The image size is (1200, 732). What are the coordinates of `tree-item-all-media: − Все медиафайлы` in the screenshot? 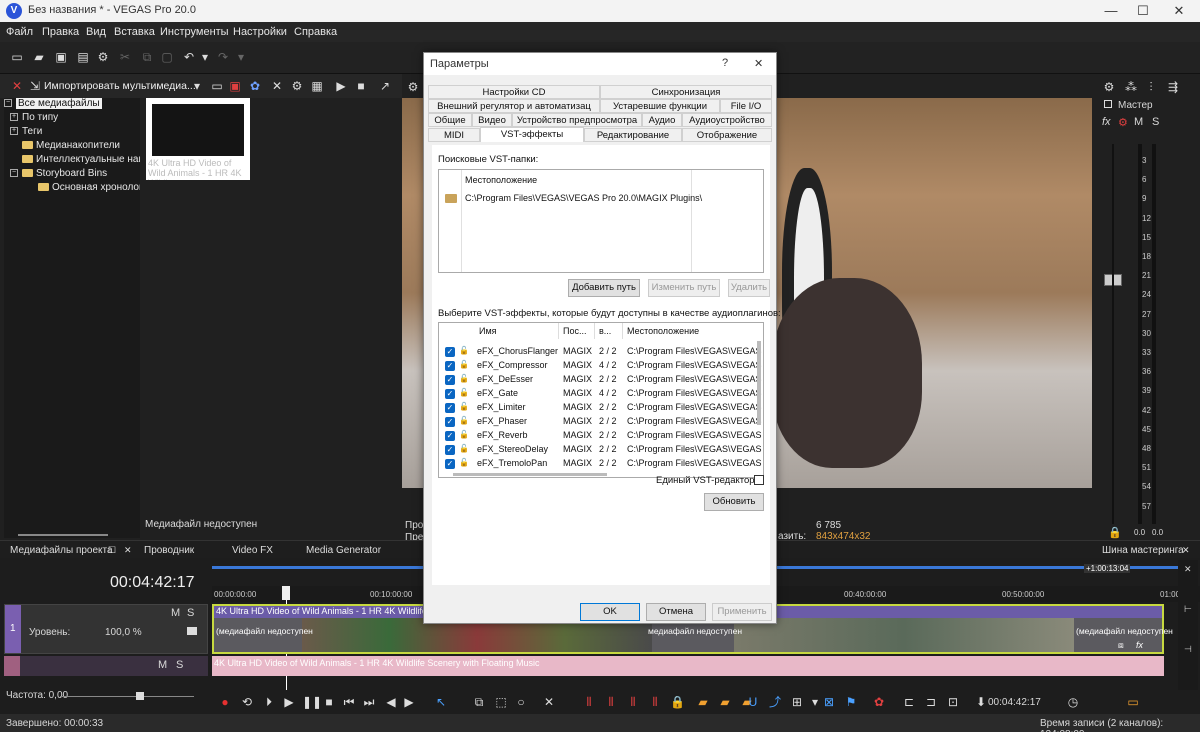 It's located at (72, 105).